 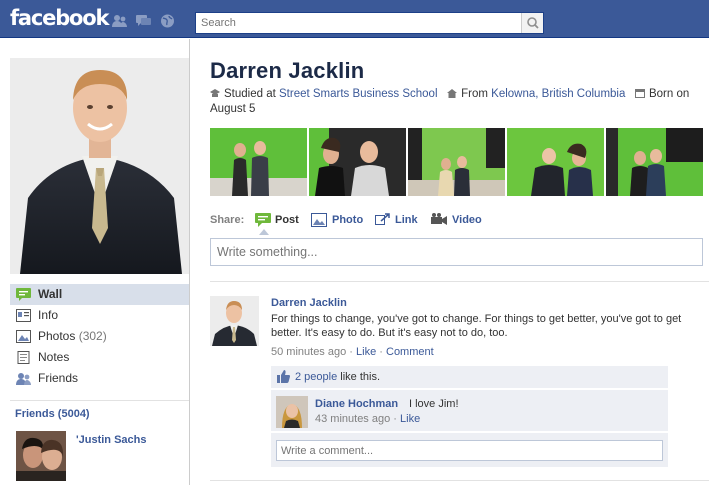 What do you see at coordinates (669, 94) in the screenshot?
I see `born-label: Born on` at bounding box center [669, 94].